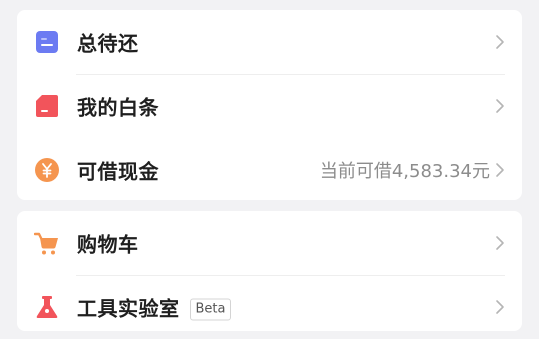 The width and height of the screenshot is (539, 339). What do you see at coordinates (108, 244) in the screenshot?
I see `list-item-label: 购物车` at bounding box center [108, 244].